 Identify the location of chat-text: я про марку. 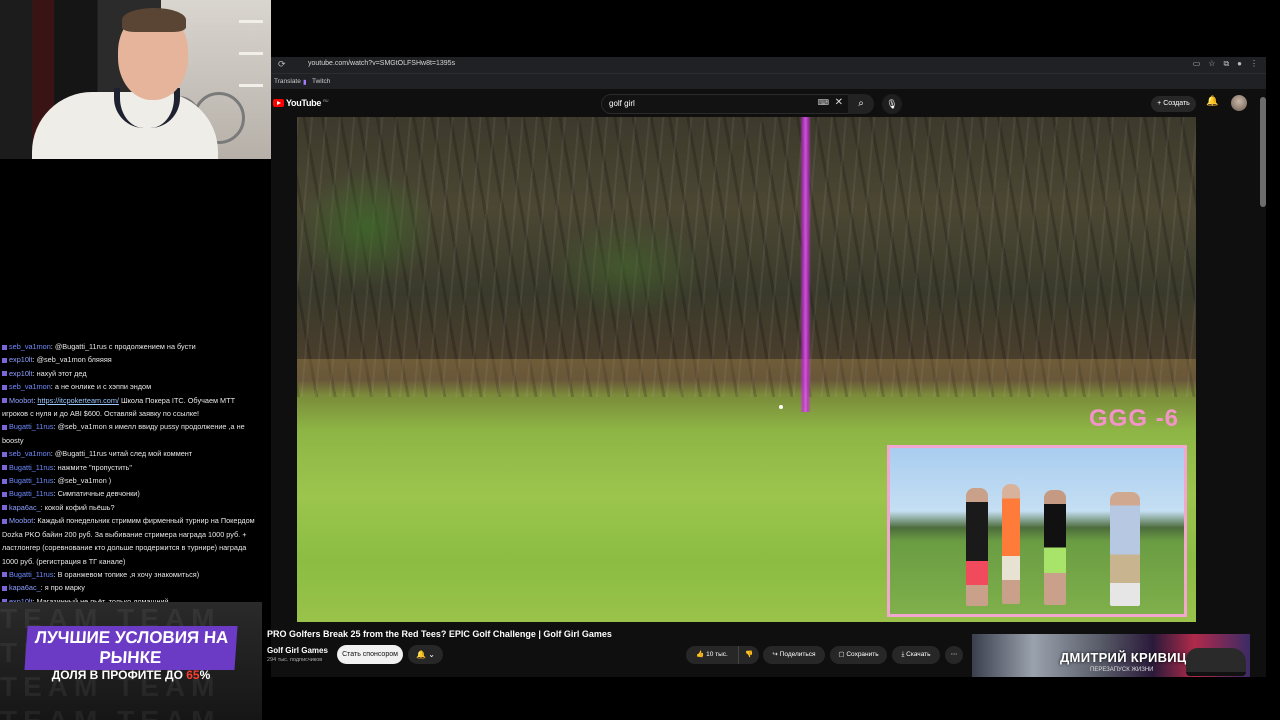
(64, 588).